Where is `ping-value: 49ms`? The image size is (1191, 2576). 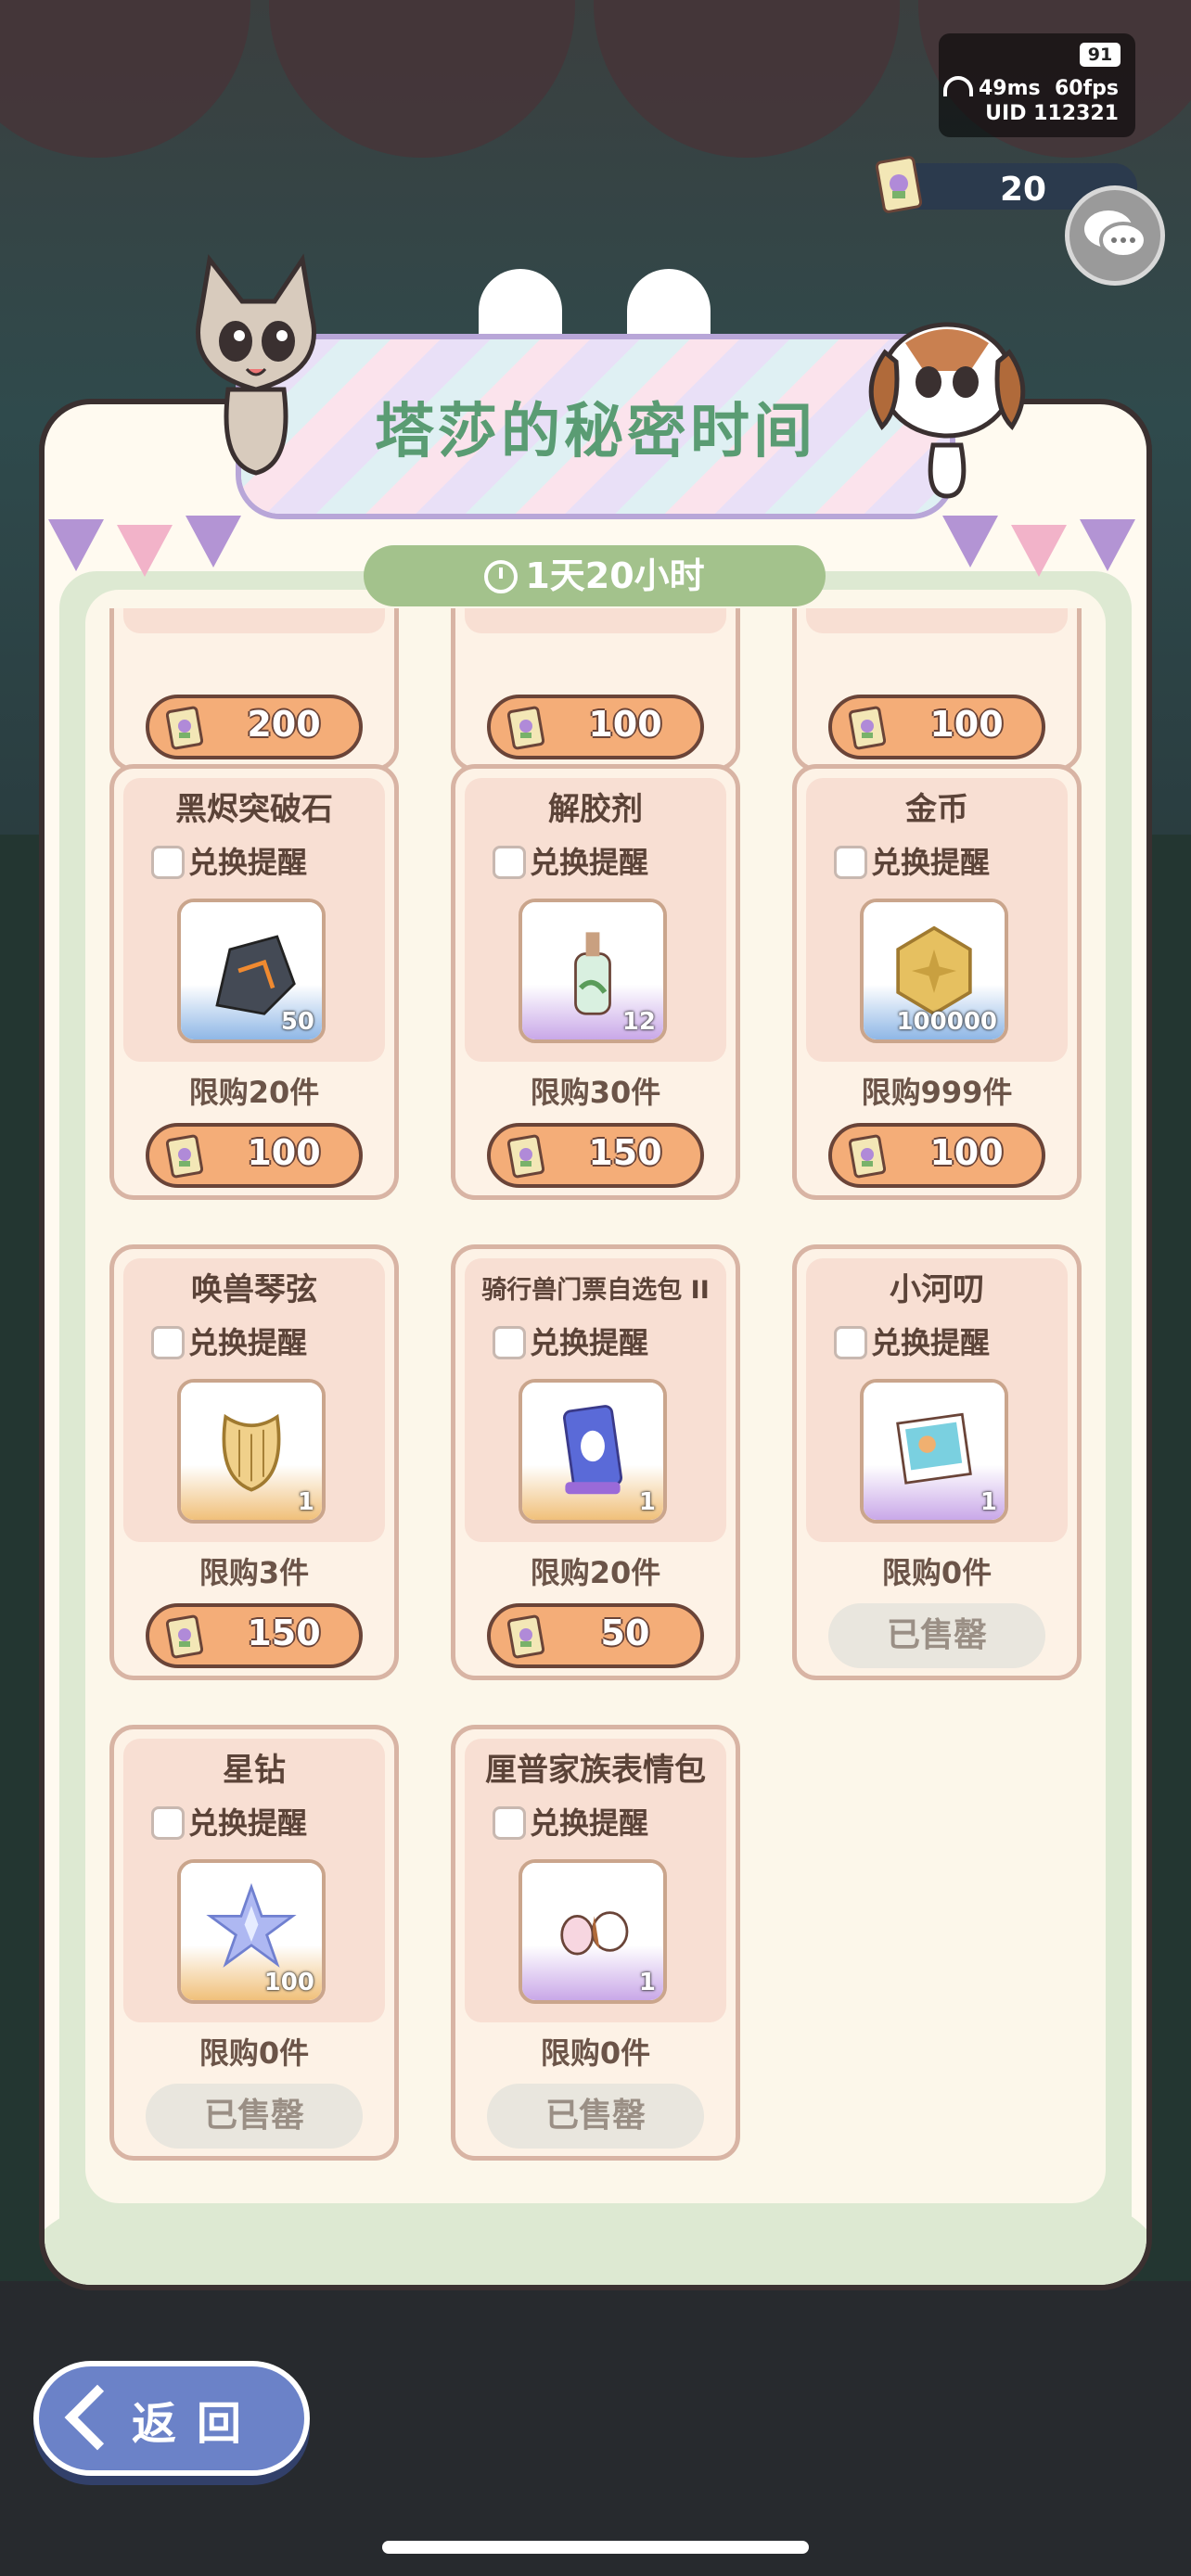 ping-value: 49ms is located at coordinates (1010, 89).